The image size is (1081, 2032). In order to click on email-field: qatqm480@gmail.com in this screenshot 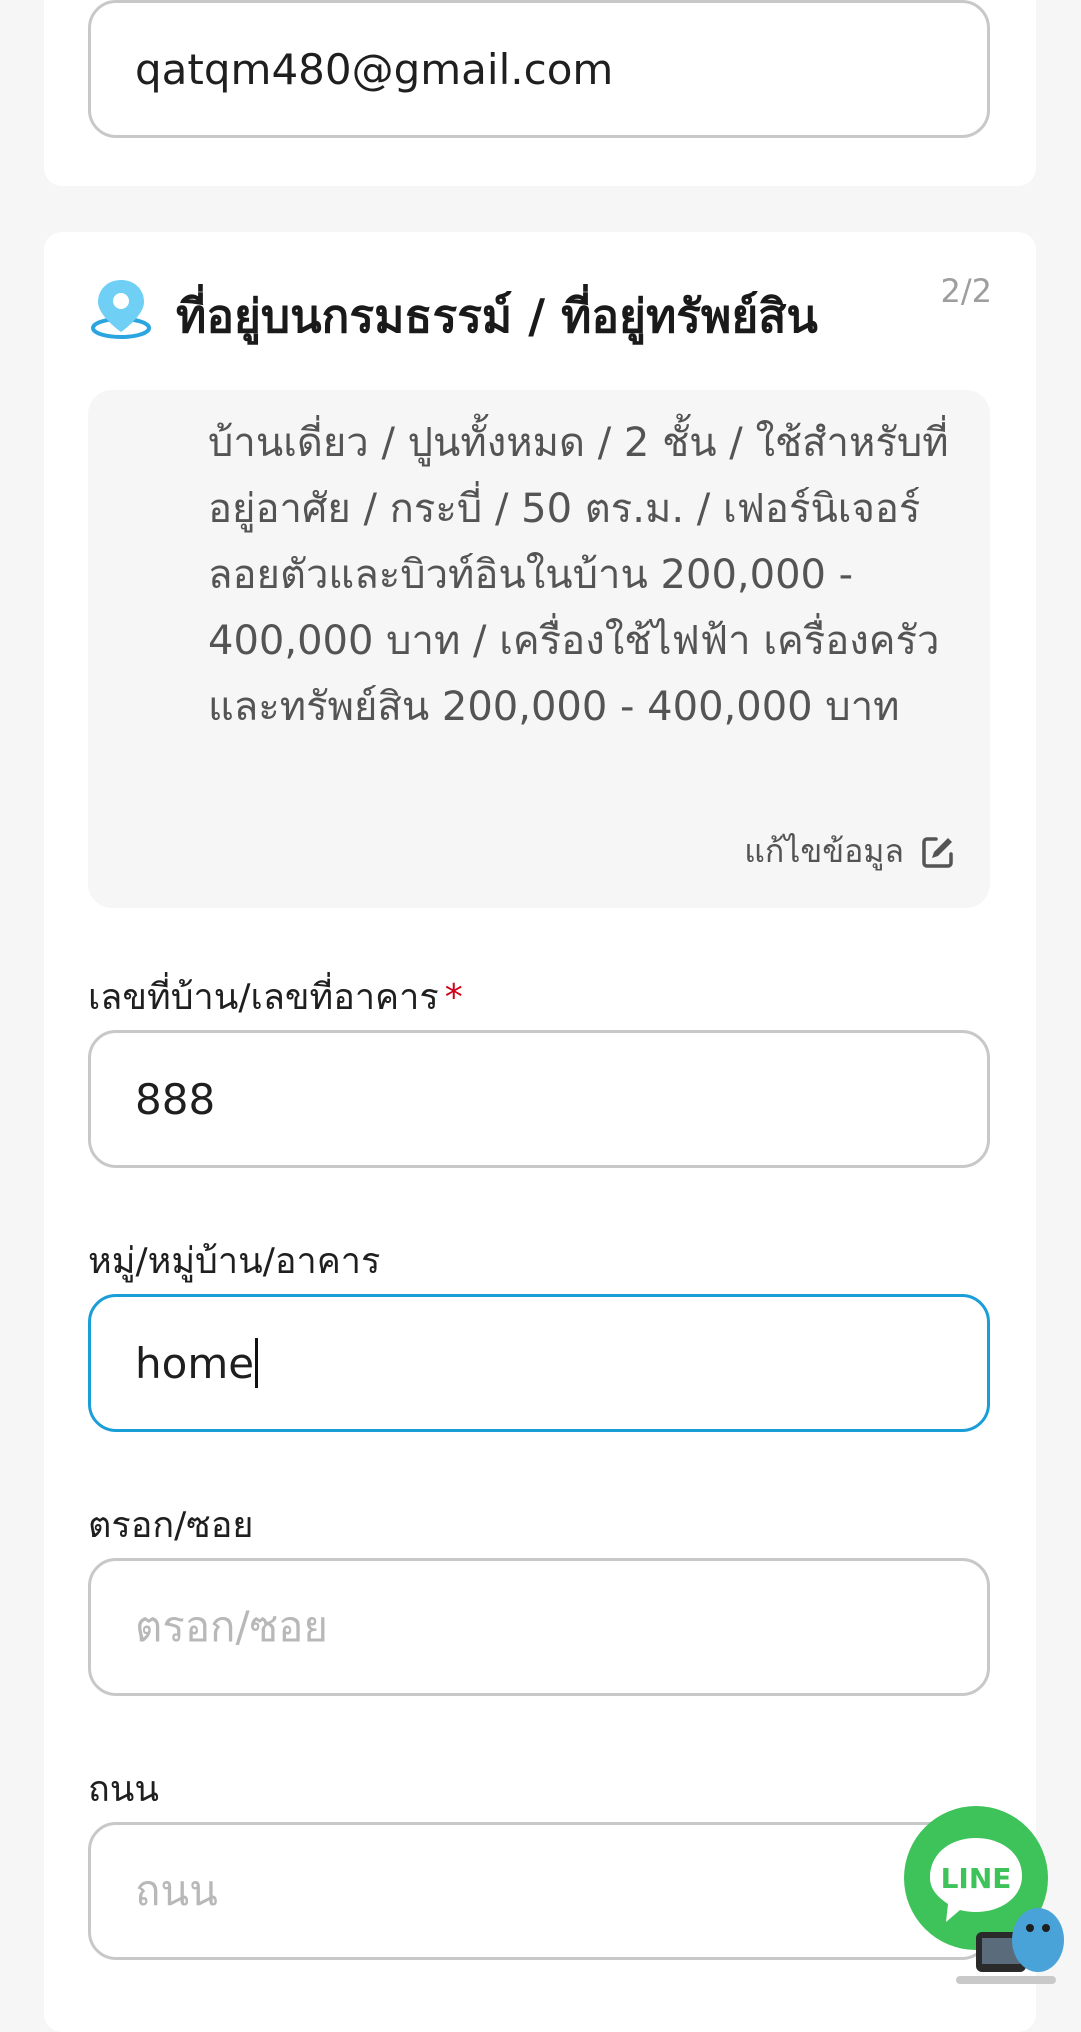, I will do `click(539, 69)`.